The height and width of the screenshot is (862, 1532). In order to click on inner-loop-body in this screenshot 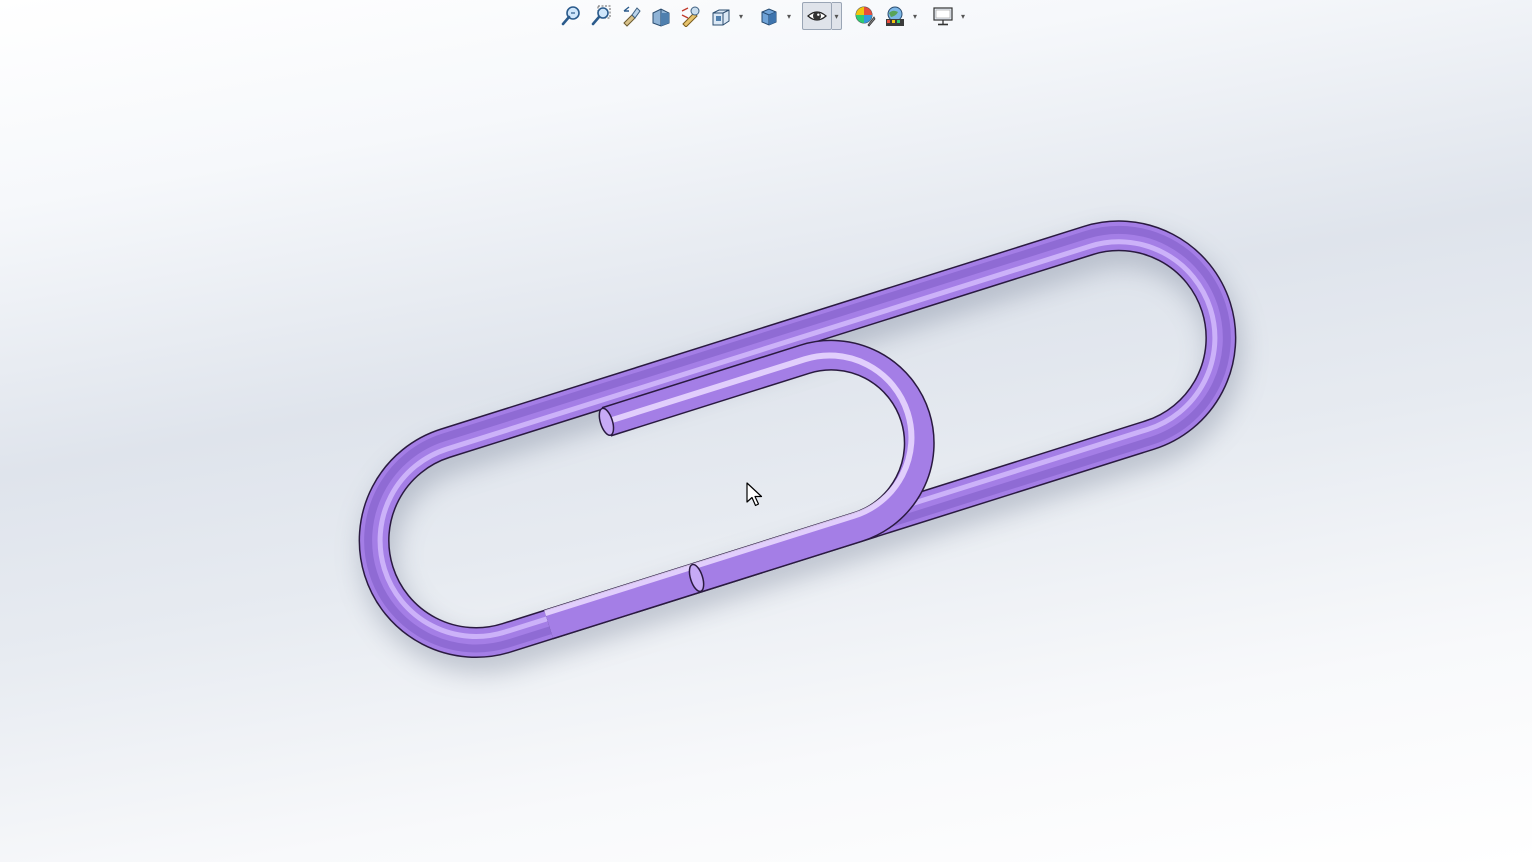, I will do `click(739, 489)`.